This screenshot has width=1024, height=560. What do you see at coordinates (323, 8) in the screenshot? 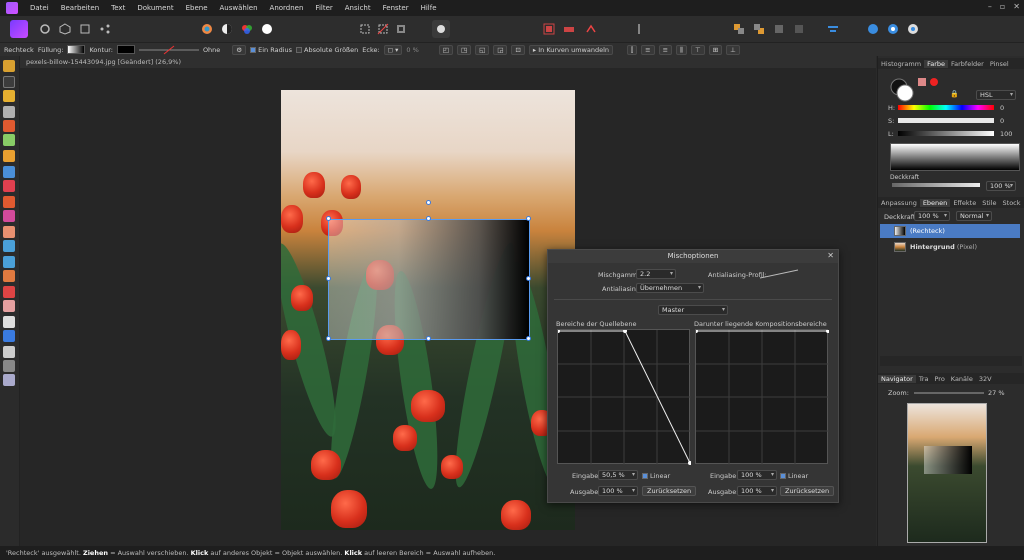
I see `menu-filter: Filter` at bounding box center [323, 8].